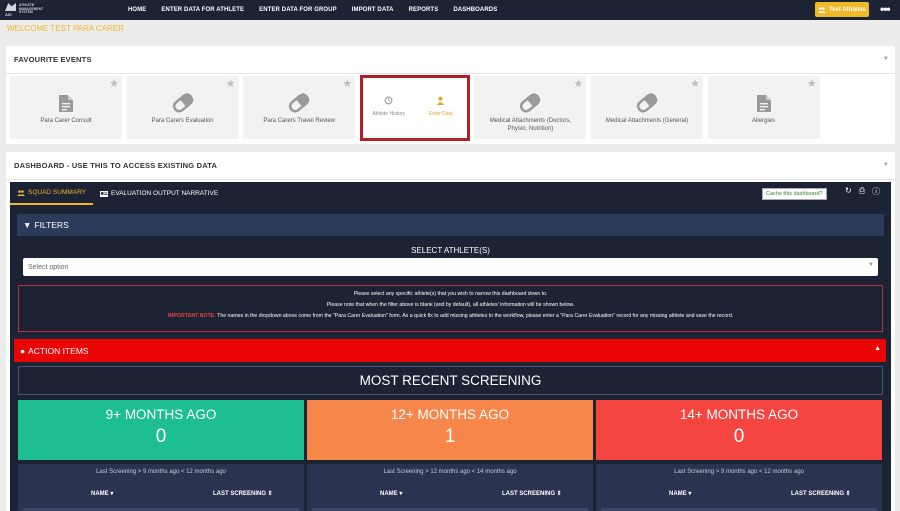 The width and height of the screenshot is (900, 511). What do you see at coordinates (794, 194) in the screenshot?
I see `cache-dashboard-button: Cache this dashboard?` at bounding box center [794, 194].